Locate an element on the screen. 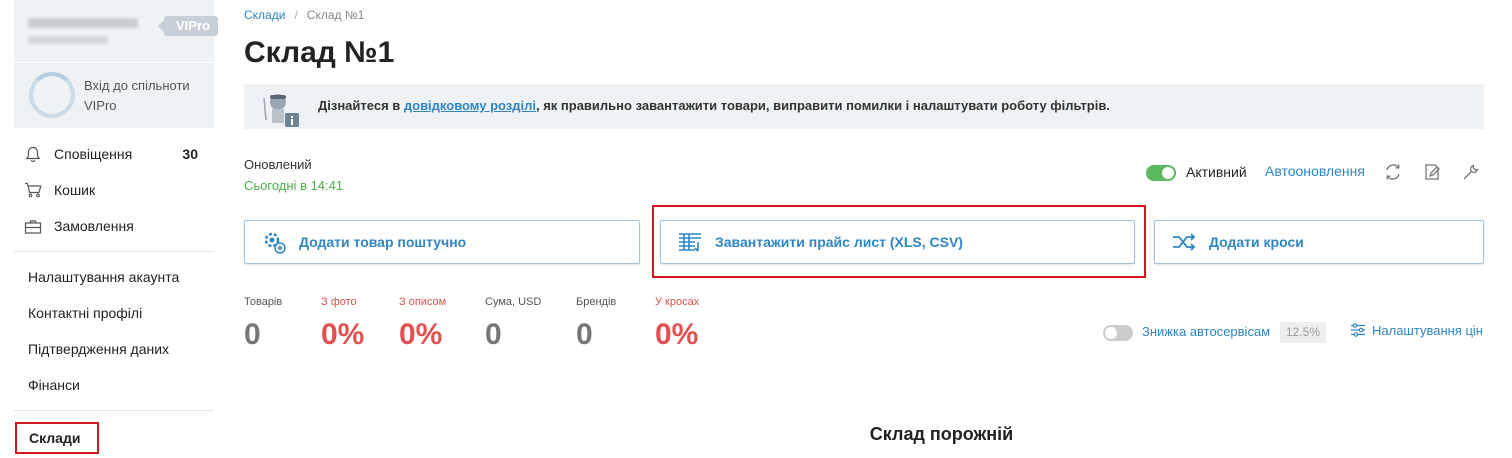  stat-label: У кросах is located at coordinates (677, 302).